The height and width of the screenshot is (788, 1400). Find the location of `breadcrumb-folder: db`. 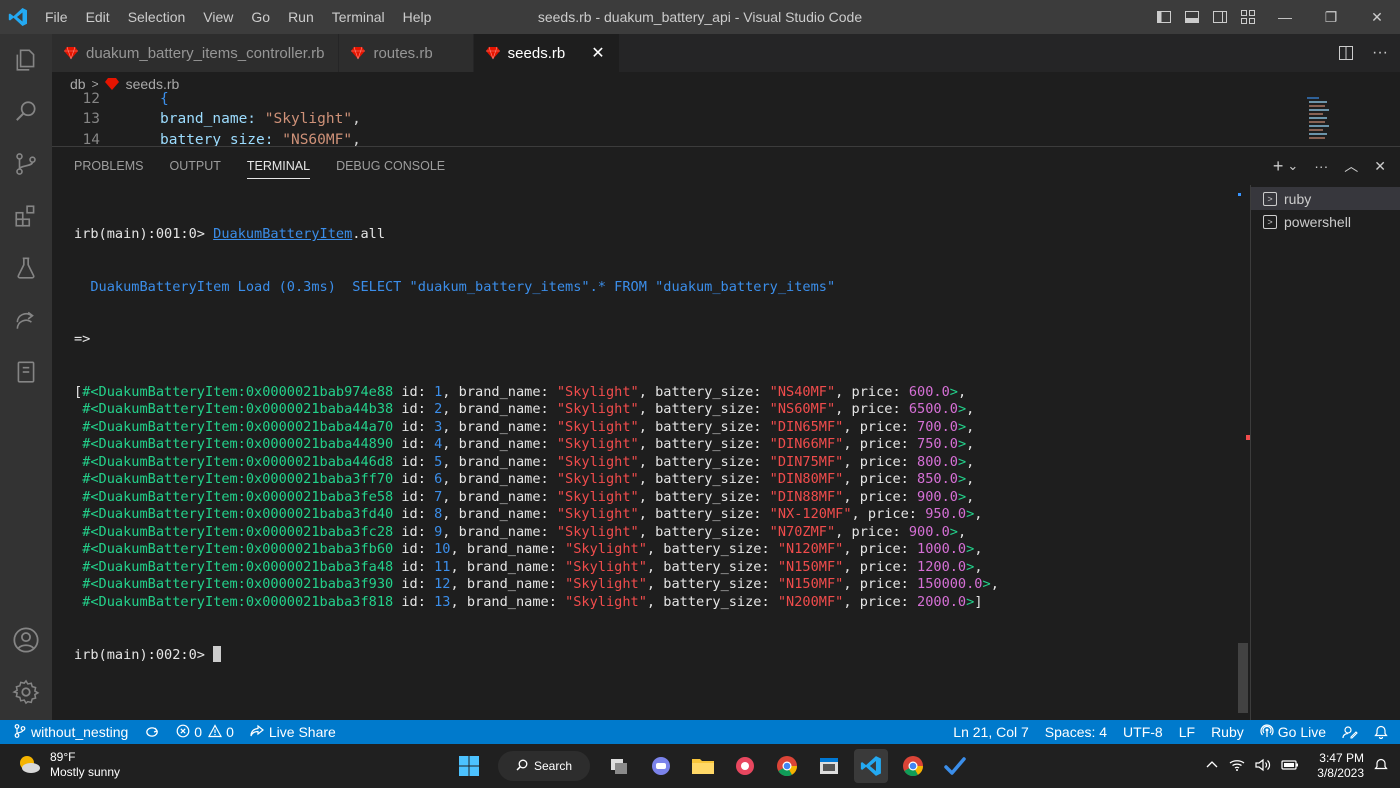

breadcrumb-folder: db is located at coordinates (78, 84).